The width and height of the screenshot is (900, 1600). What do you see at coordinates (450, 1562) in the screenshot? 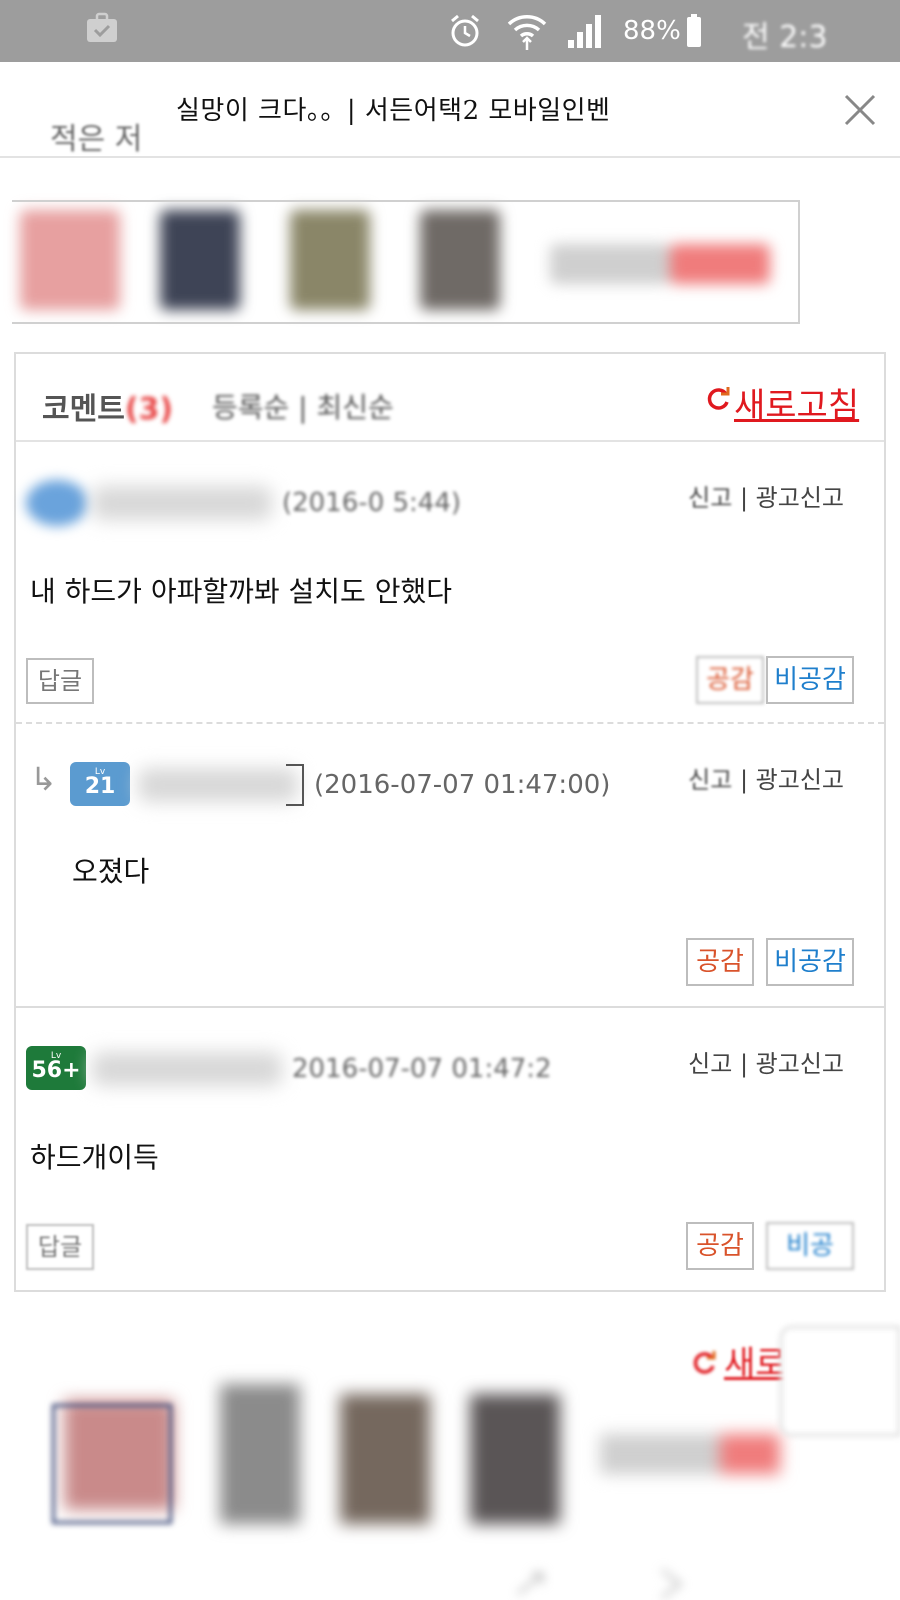
I see `navigation-bar` at bounding box center [450, 1562].